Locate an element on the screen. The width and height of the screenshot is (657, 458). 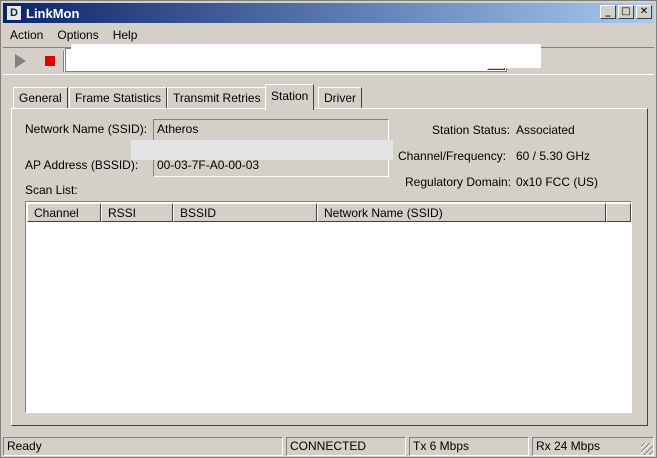
tab-frame-statistics: Frame Statistics is located at coordinates (118, 98).